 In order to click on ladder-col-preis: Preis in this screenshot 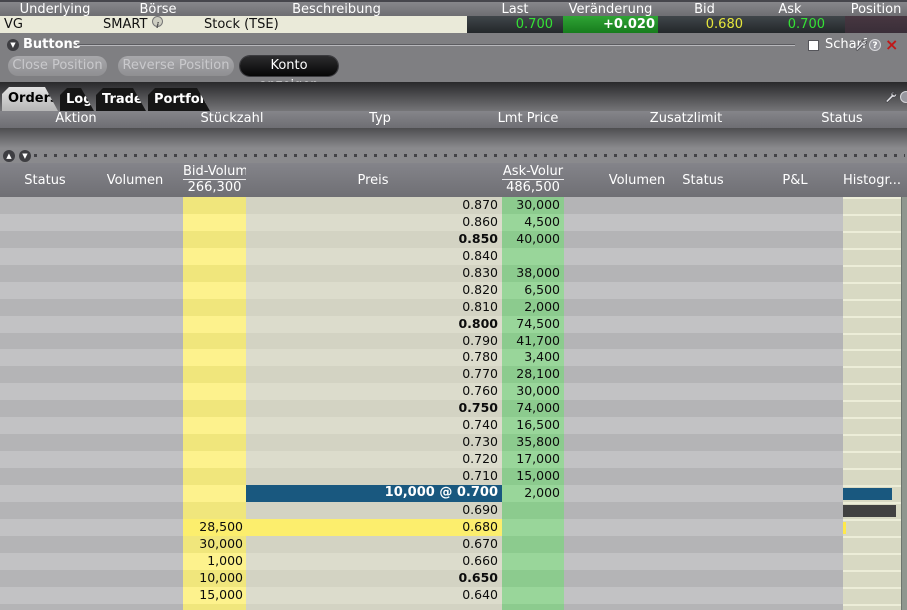, I will do `click(373, 181)`.